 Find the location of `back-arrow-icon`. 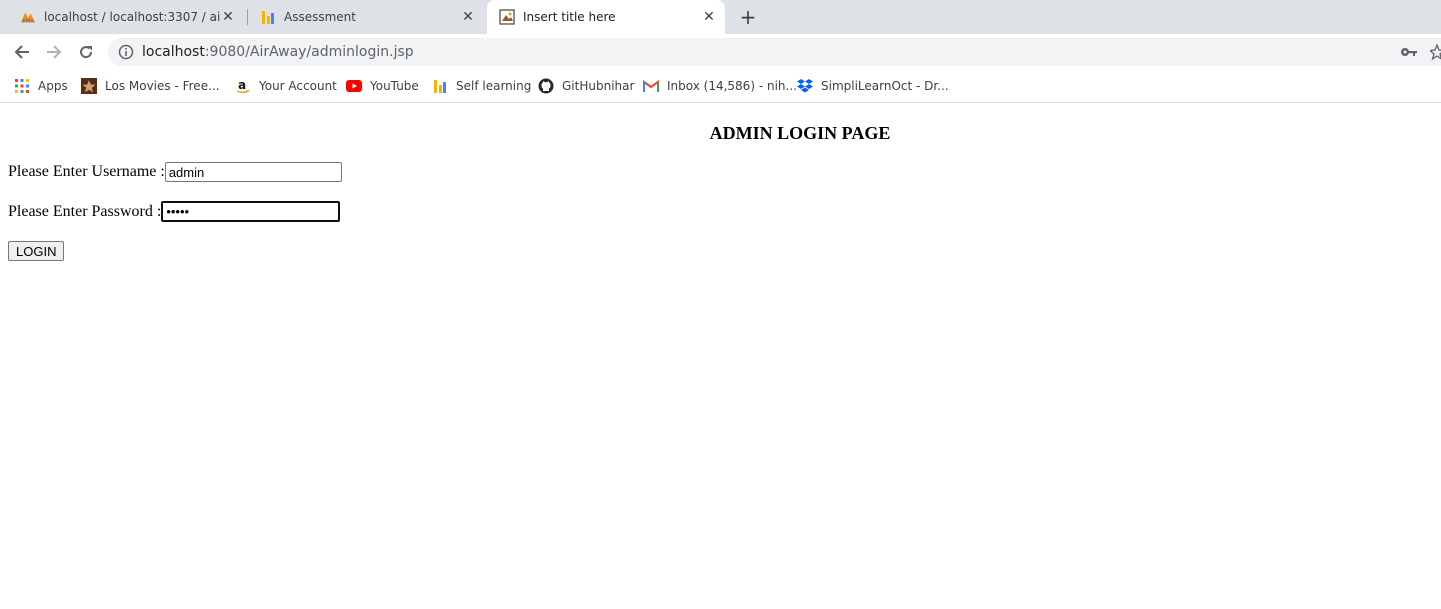

back-arrow-icon is located at coordinates (21, 52).